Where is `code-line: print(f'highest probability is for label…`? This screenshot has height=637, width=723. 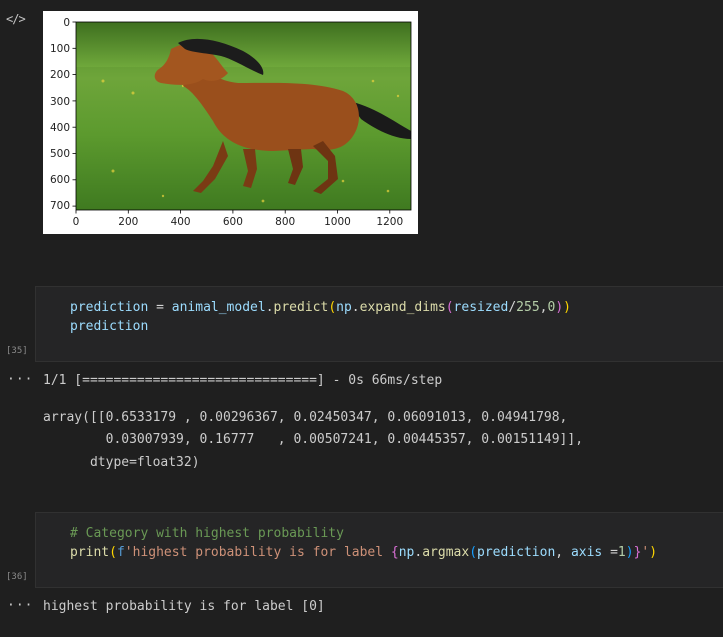
code-line: print(f'highest probability is for label… is located at coordinates (363, 552).